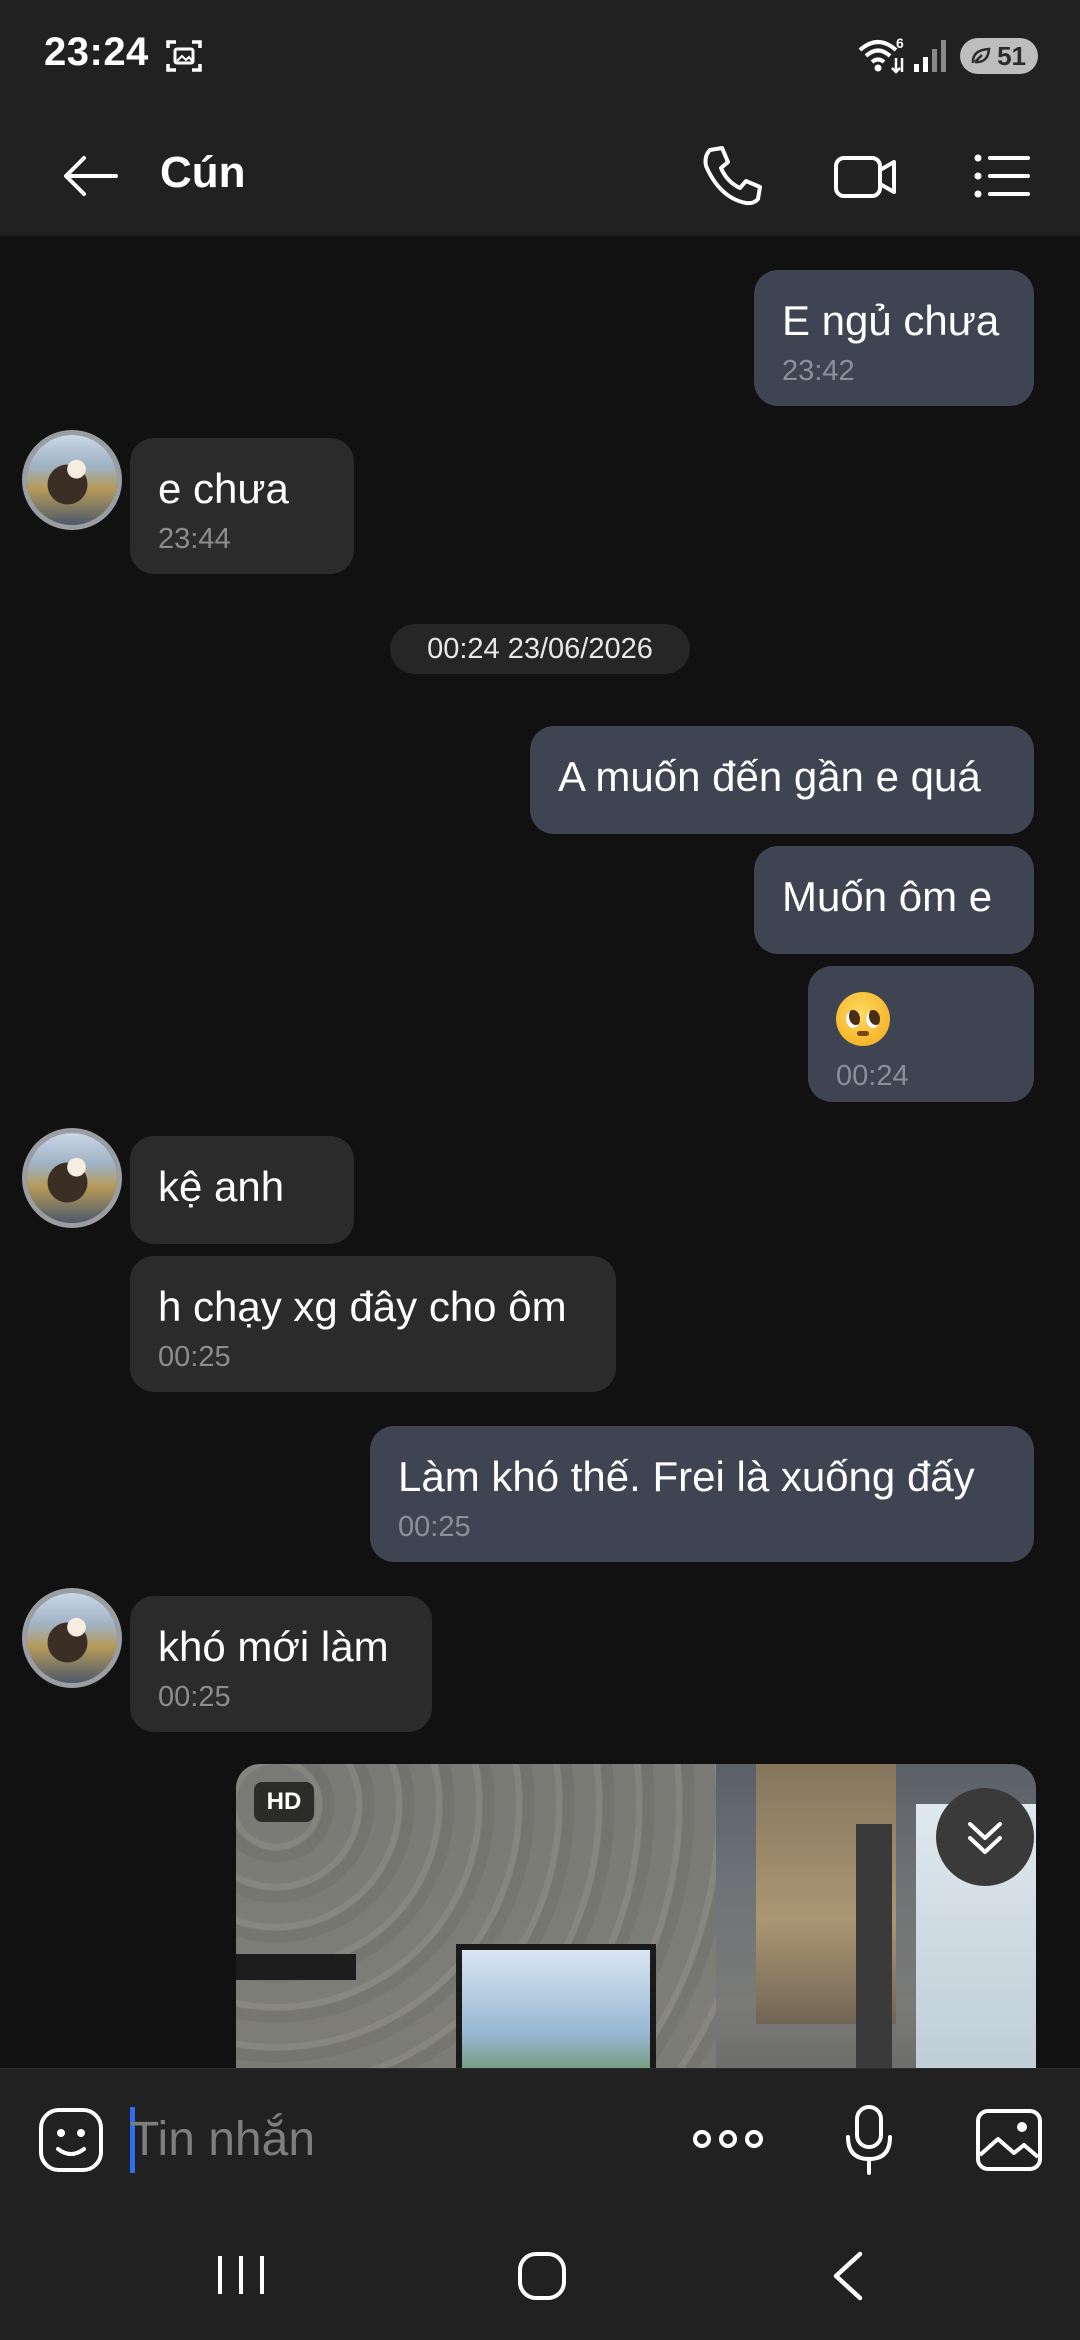 The width and height of the screenshot is (1080, 2340). What do you see at coordinates (1011, 55) in the screenshot?
I see `battery-level: 51` at bounding box center [1011, 55].